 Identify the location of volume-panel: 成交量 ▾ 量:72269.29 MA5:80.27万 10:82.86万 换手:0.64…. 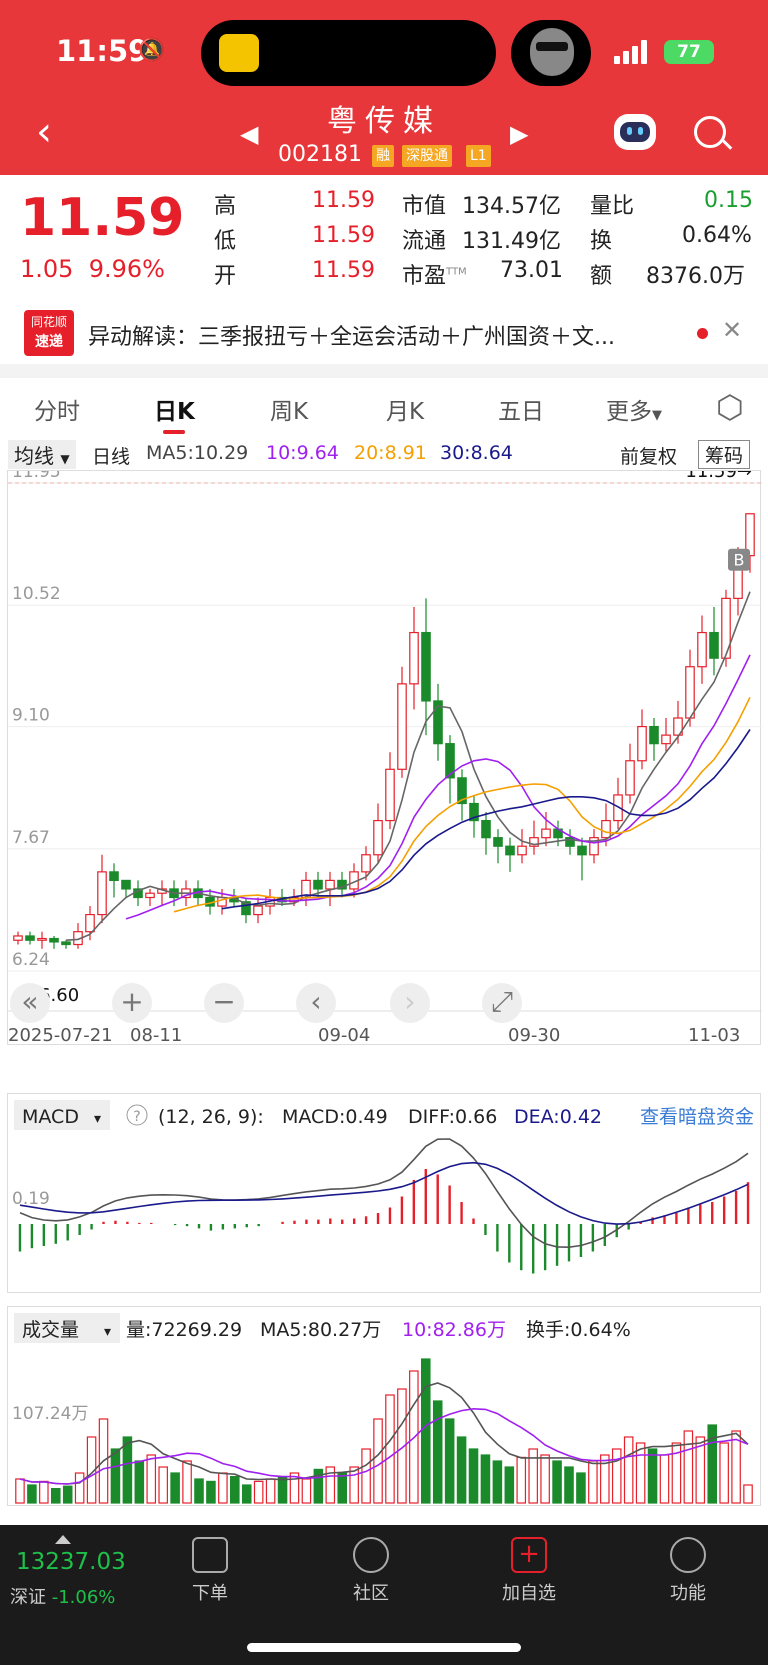
(384, 1406).